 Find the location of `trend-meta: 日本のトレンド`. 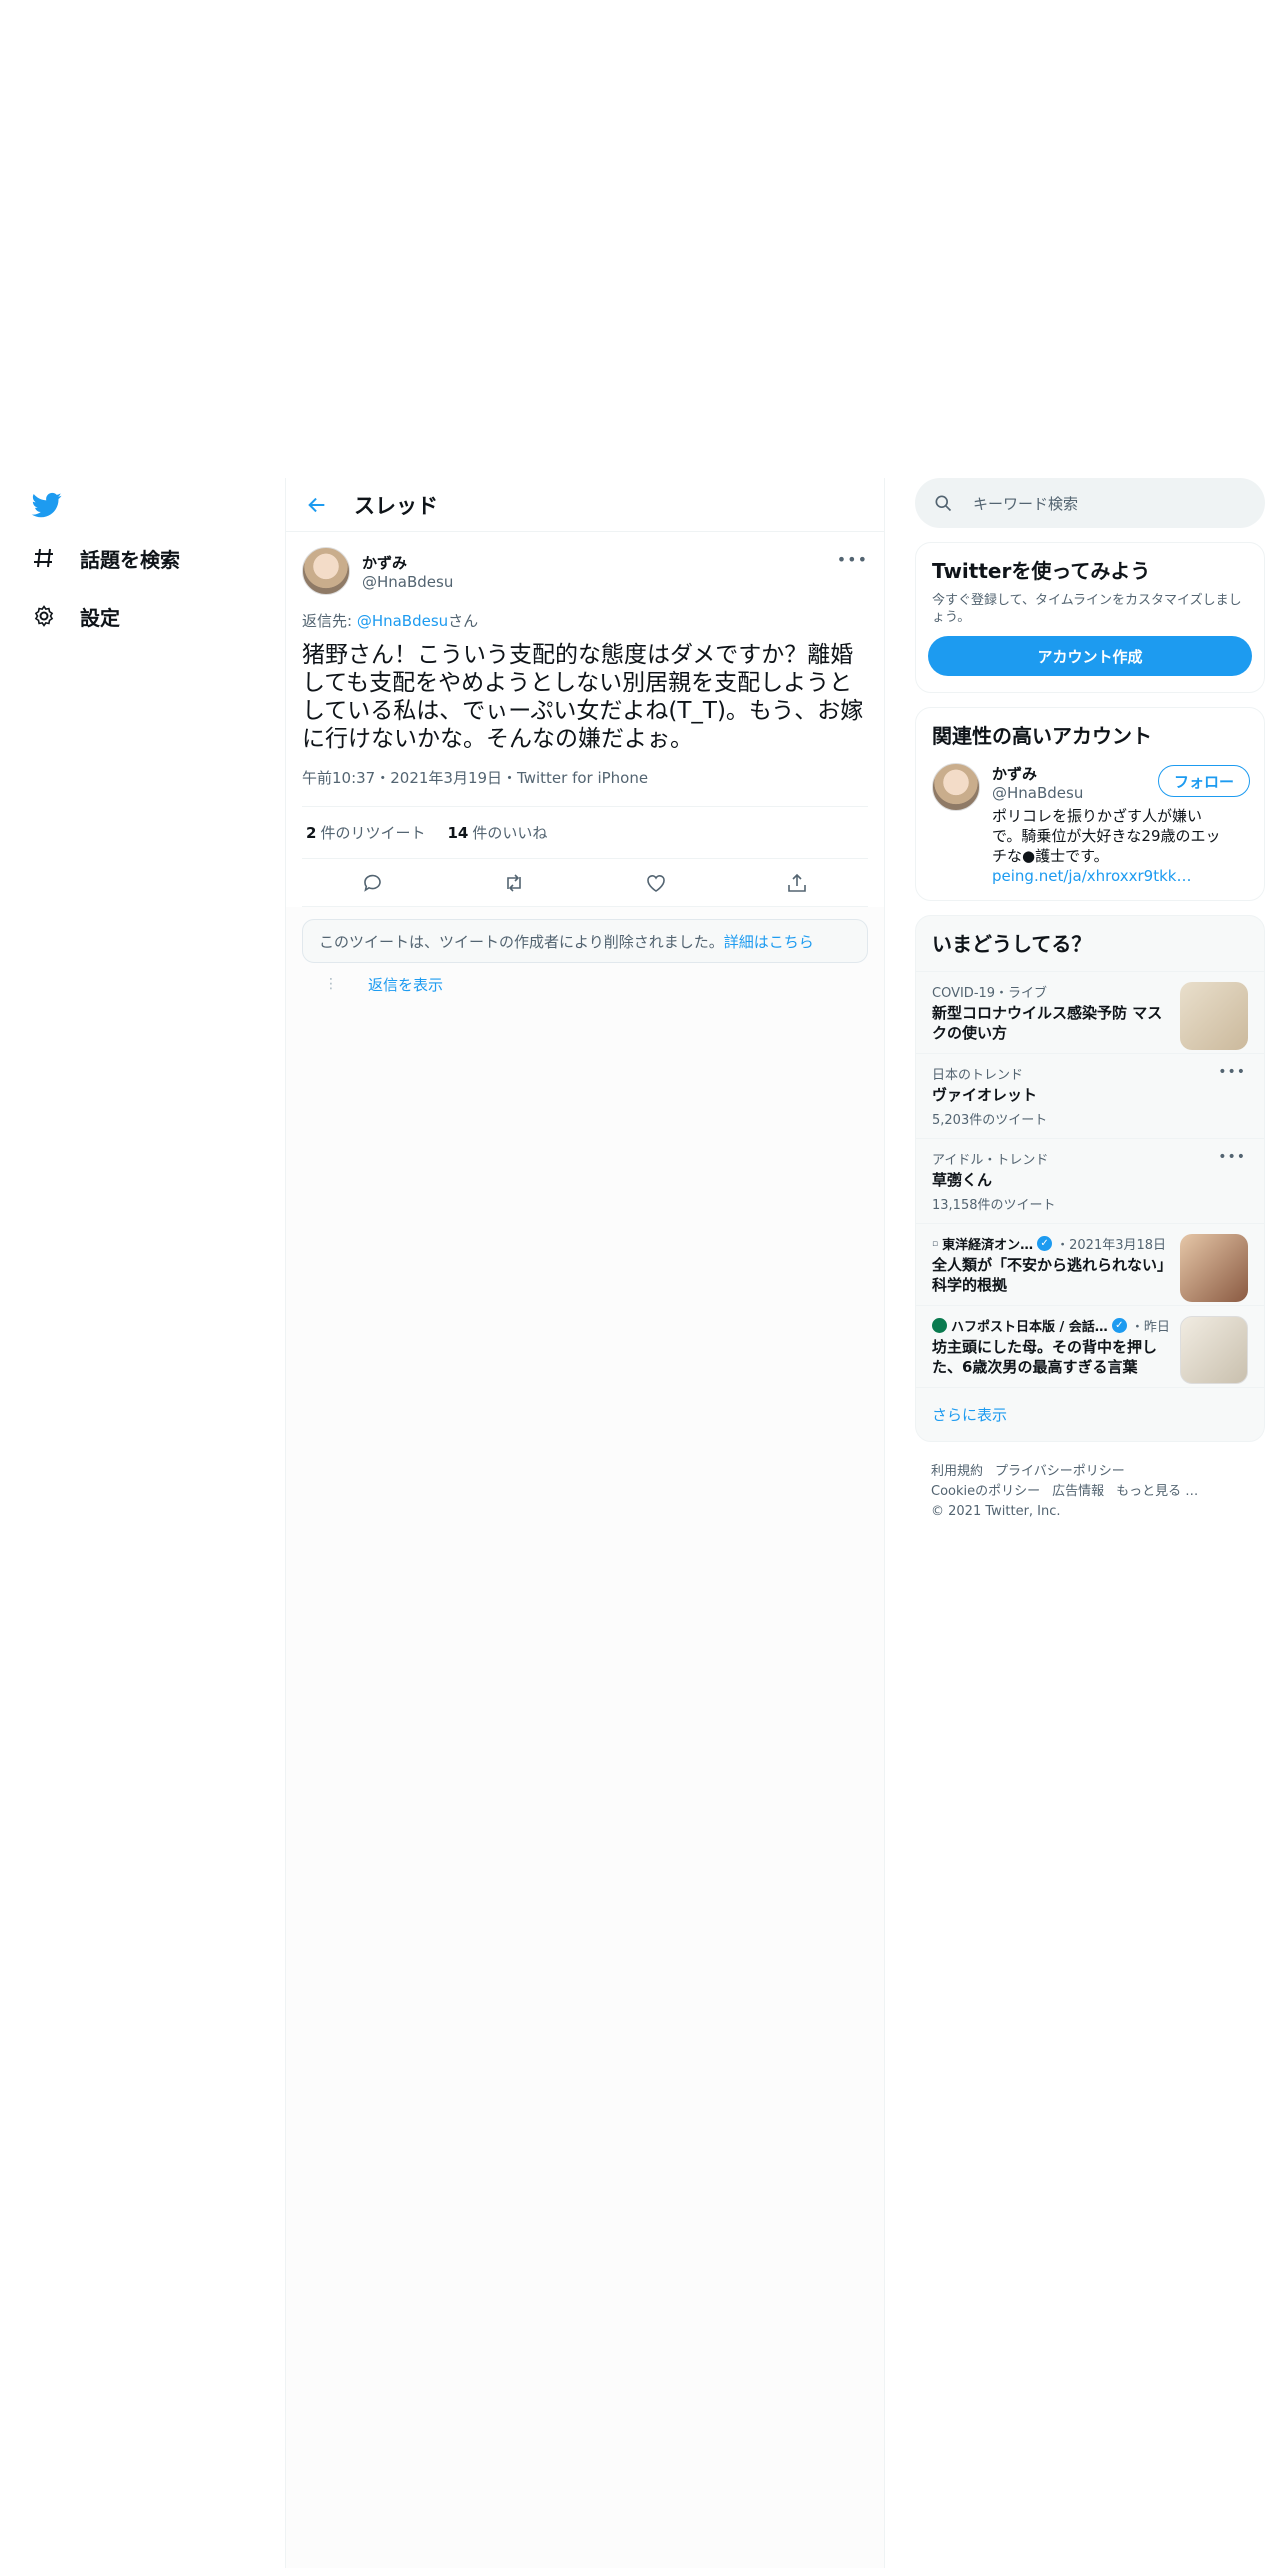

trend-meta: 日本のトレンド is located at coordinates (978, 1075).